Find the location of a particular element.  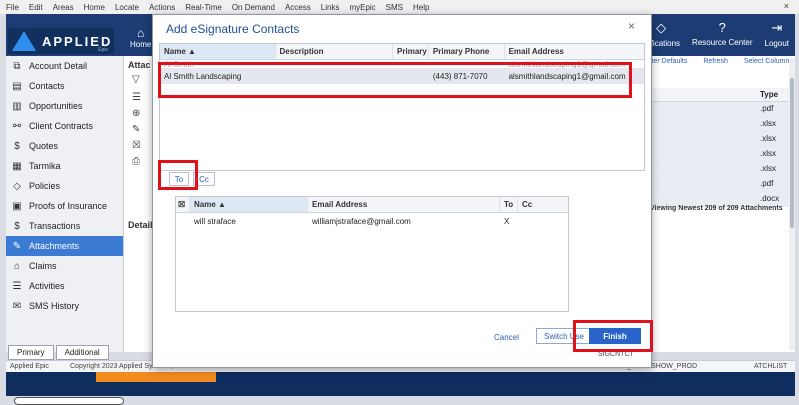

row-name: Al Smith is located at coordinates (179, 64).